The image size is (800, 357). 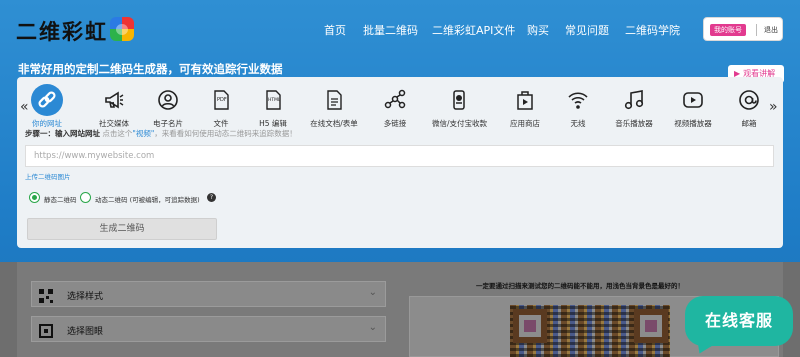 I want to click on tab-wifi: 无线, so click(x=578, y=107).